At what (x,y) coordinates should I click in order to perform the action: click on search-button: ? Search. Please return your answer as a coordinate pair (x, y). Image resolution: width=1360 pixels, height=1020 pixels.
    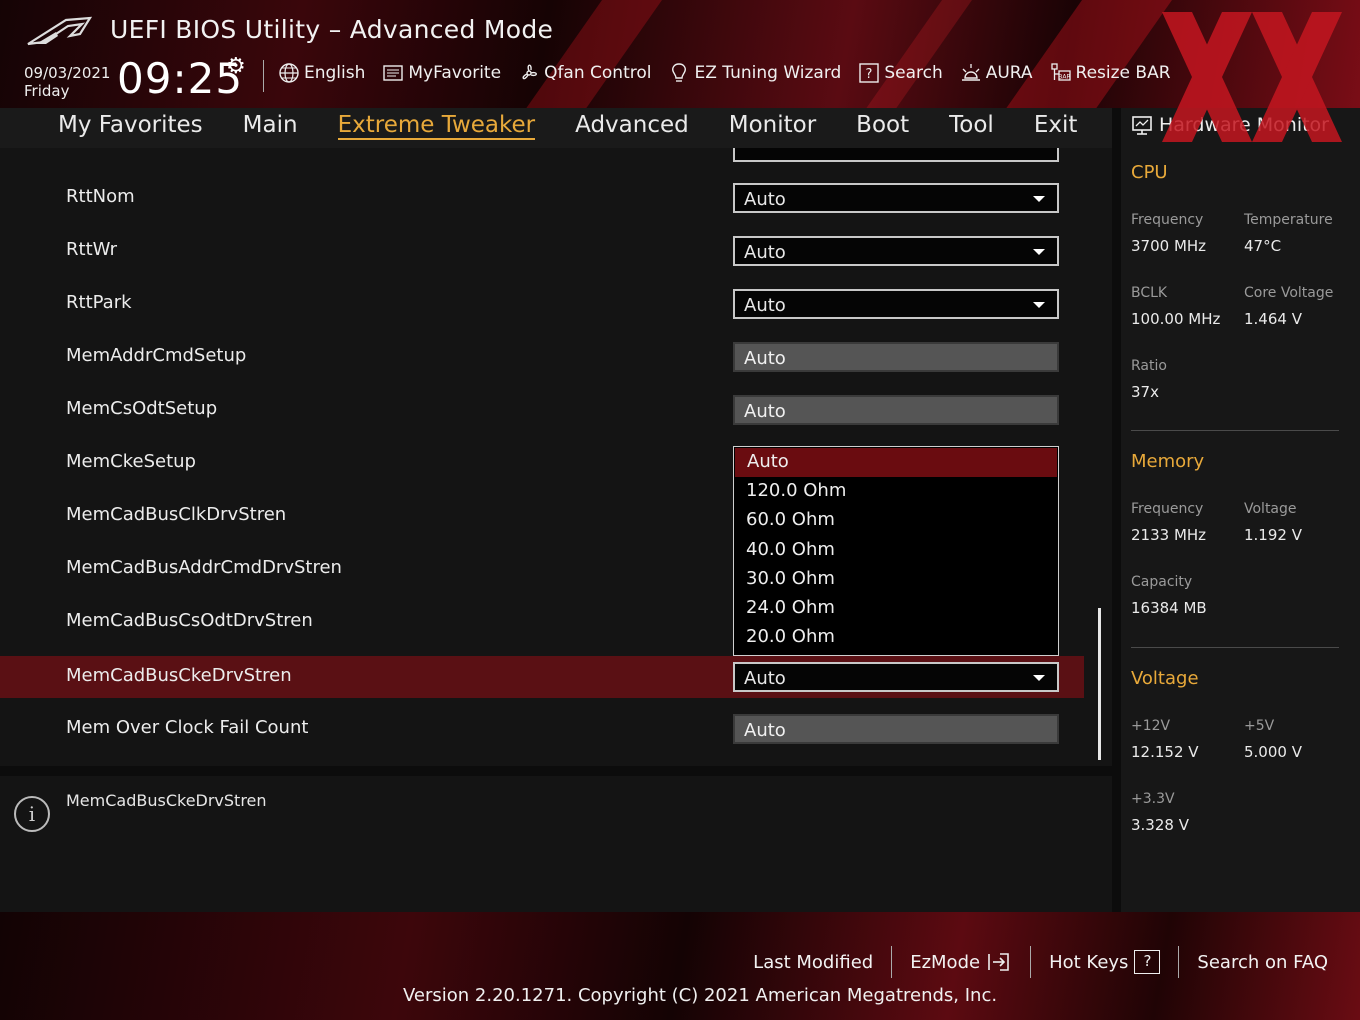
    Looking at the image, I should click on (900, 73).